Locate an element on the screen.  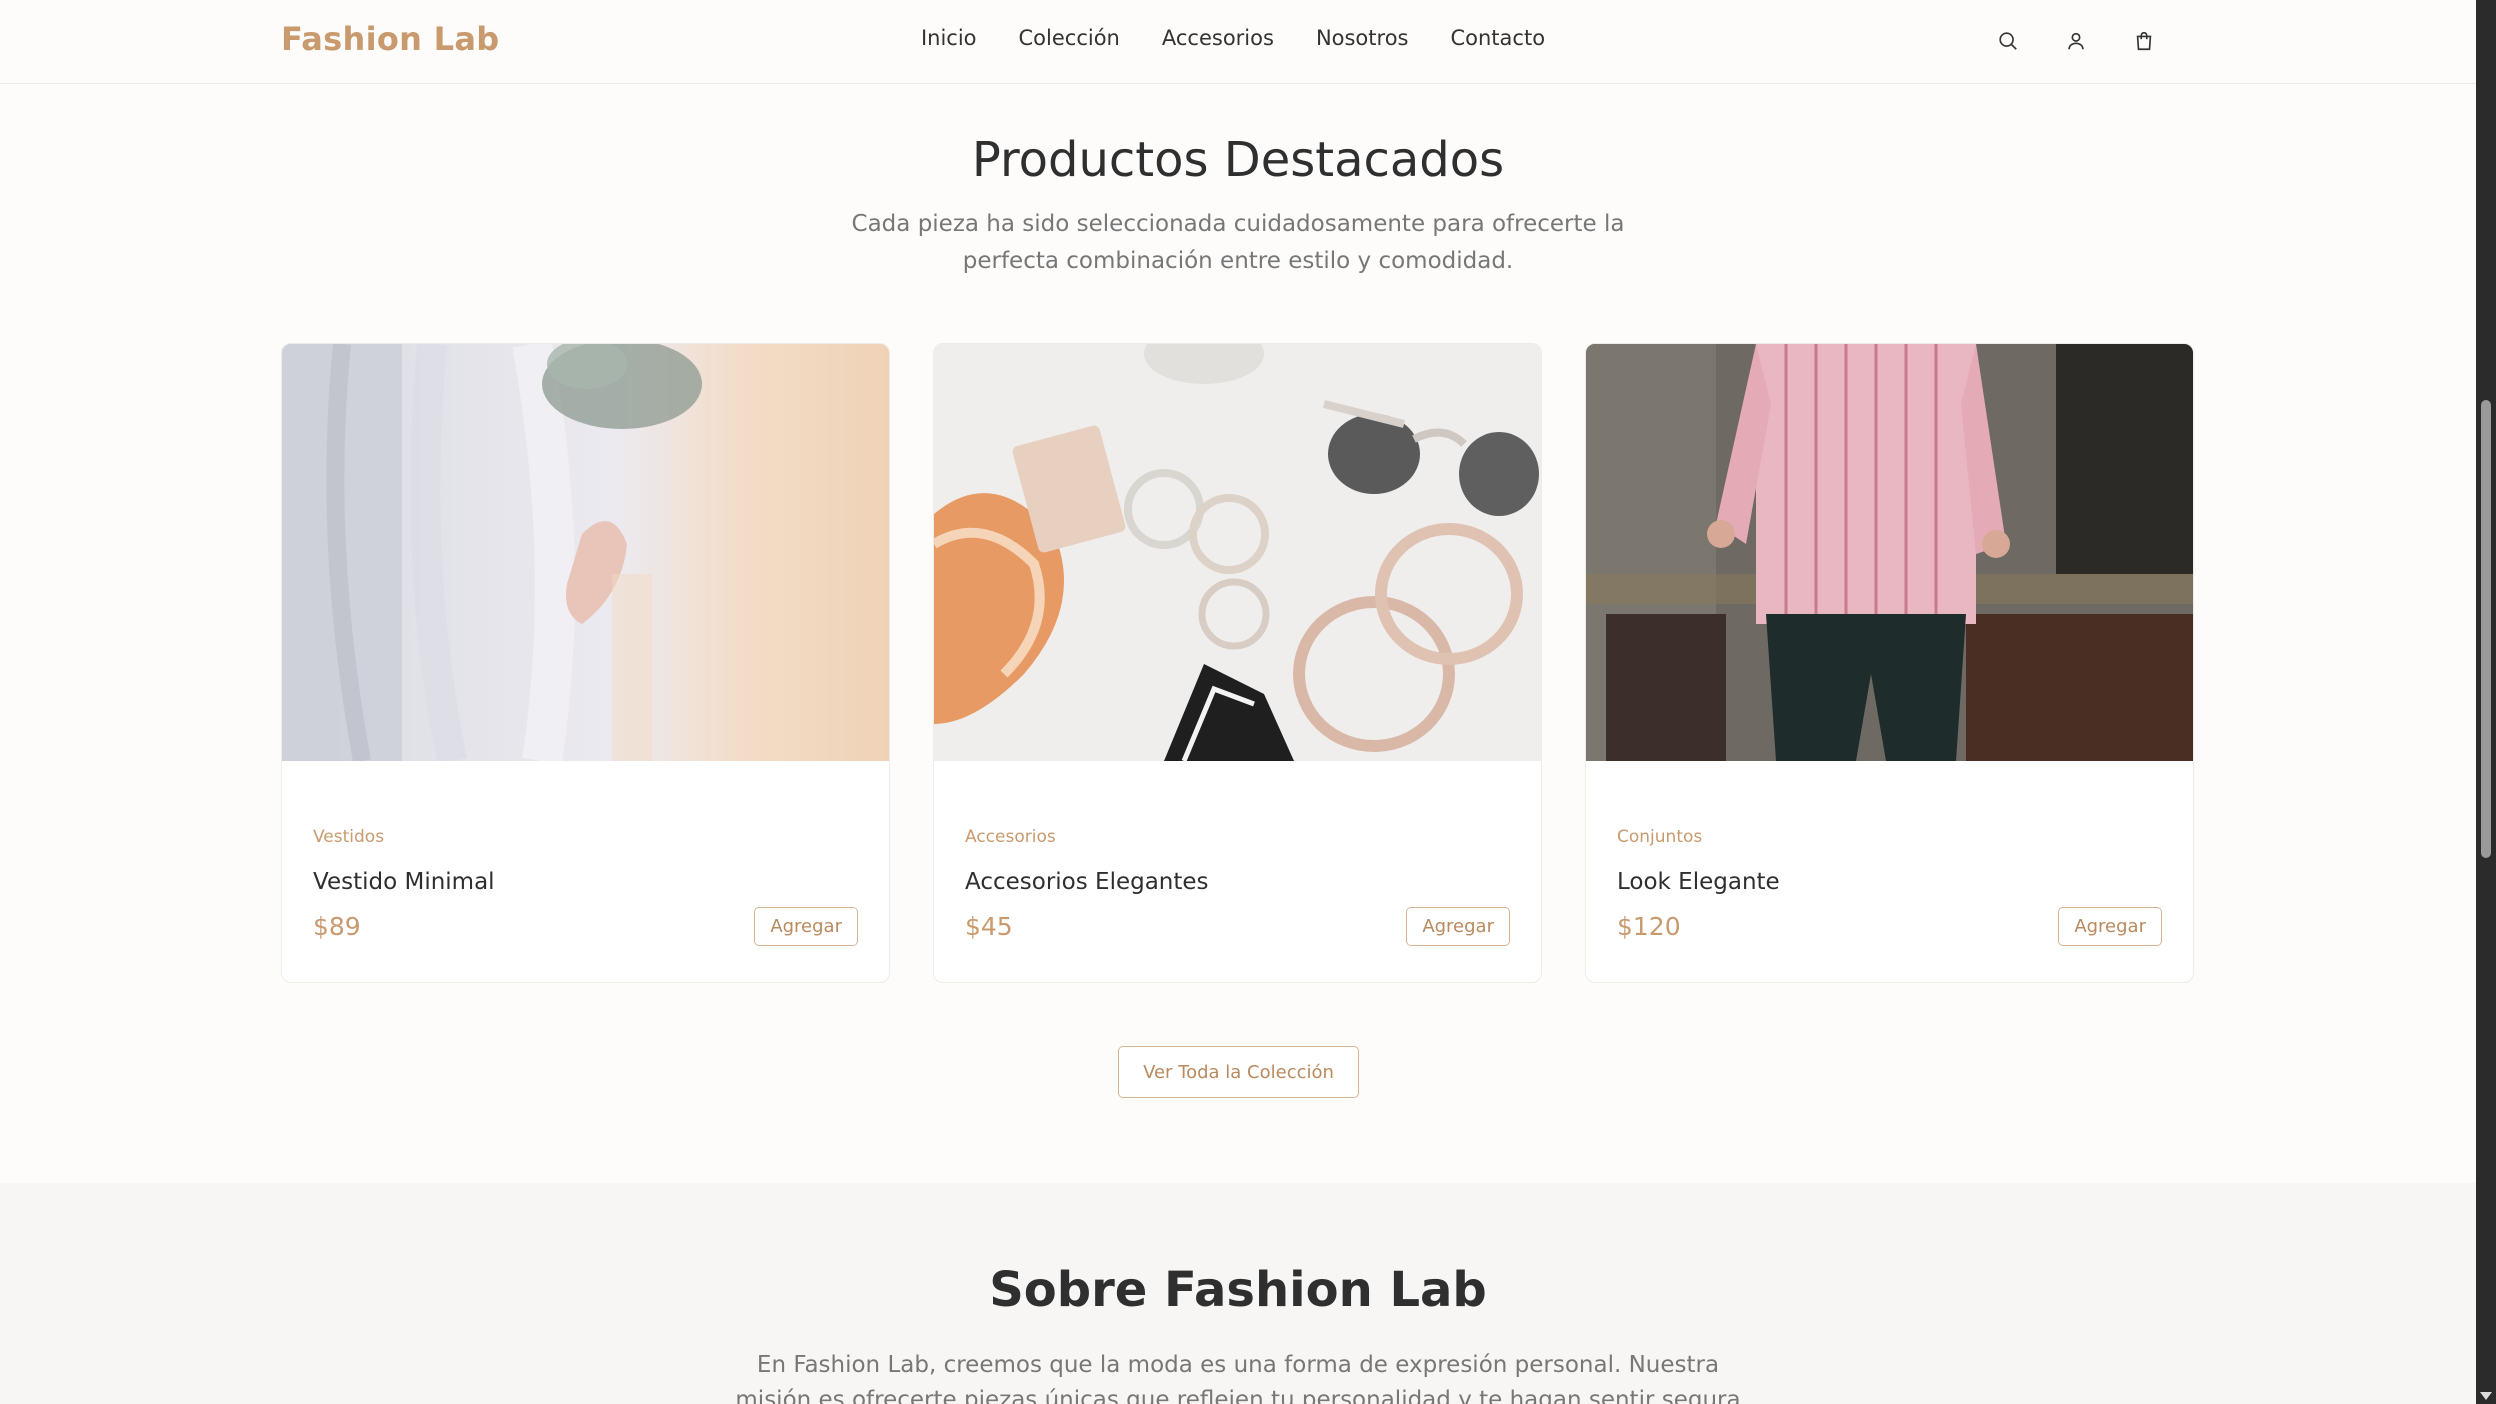
vertical-scrollbar is located at coordinates (2486, 702).